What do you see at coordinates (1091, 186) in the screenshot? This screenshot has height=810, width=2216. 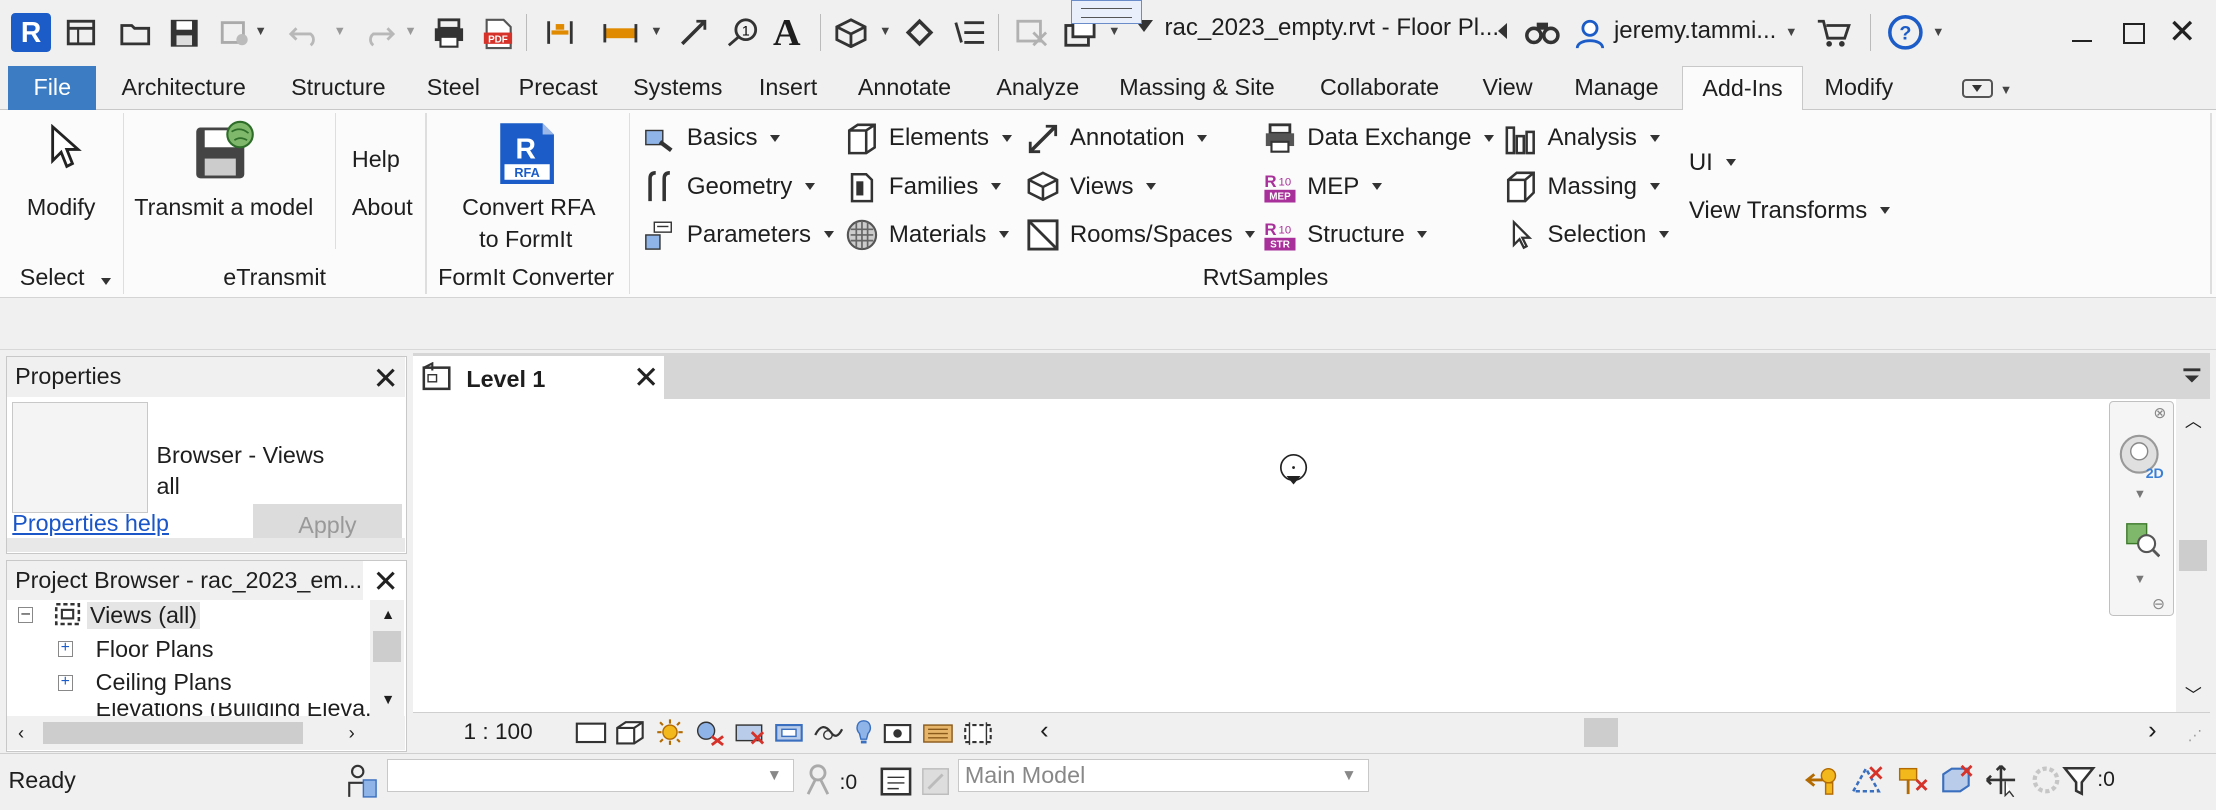 I see `views-button: Views` at bounding box center [1091, 186].